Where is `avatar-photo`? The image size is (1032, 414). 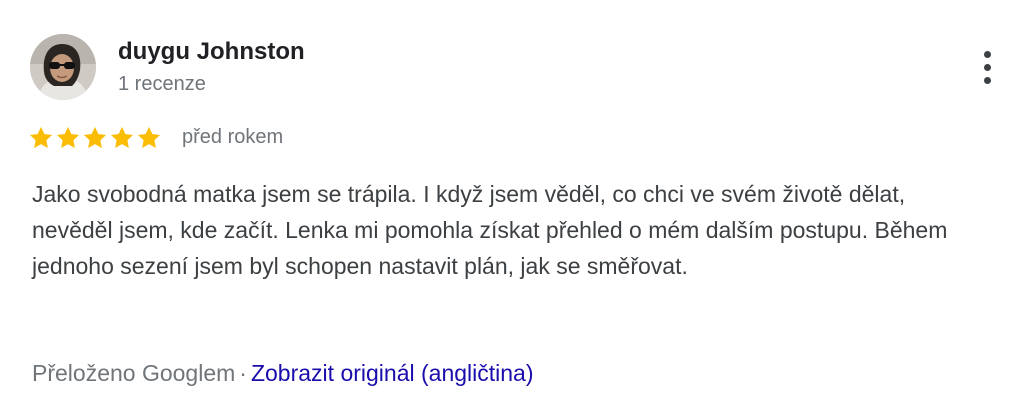 avatar-photo is located at coordinates (63, 67).